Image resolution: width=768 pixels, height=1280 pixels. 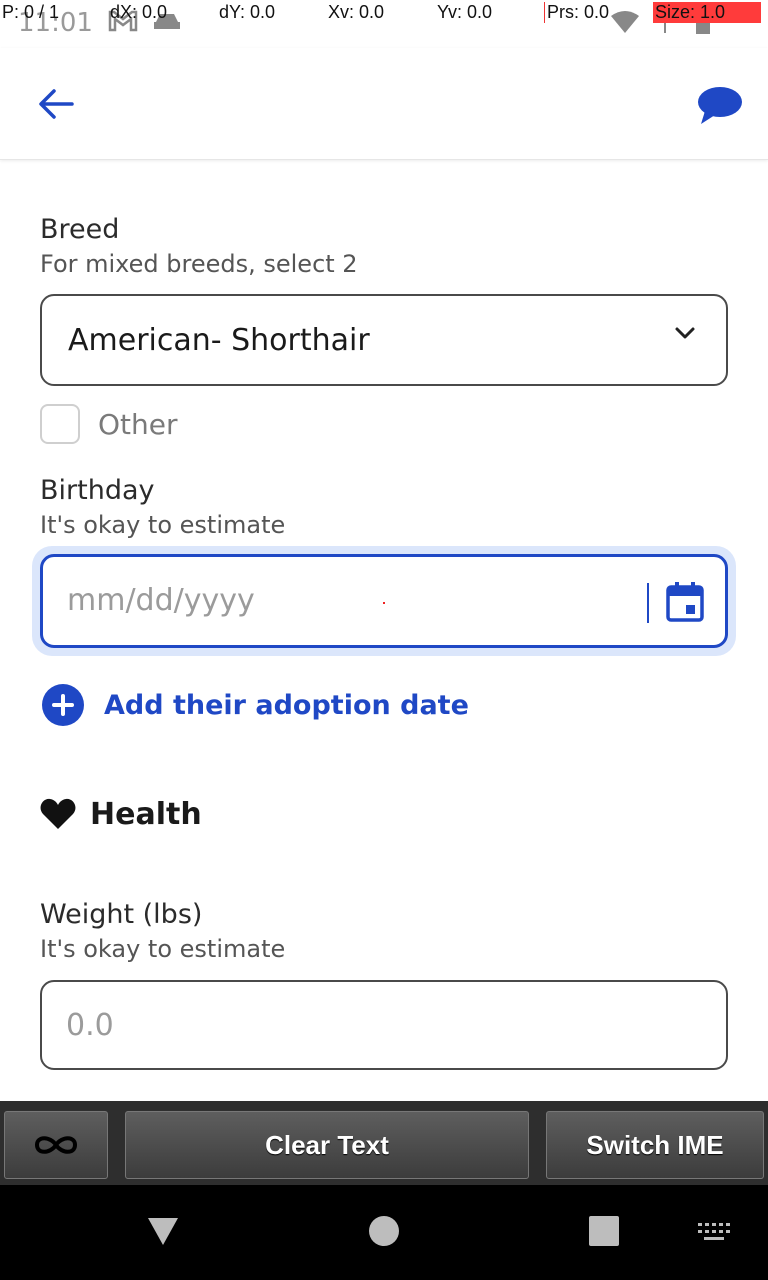 I want to click on triangle-back-icon, so click(x=163, y=1231).